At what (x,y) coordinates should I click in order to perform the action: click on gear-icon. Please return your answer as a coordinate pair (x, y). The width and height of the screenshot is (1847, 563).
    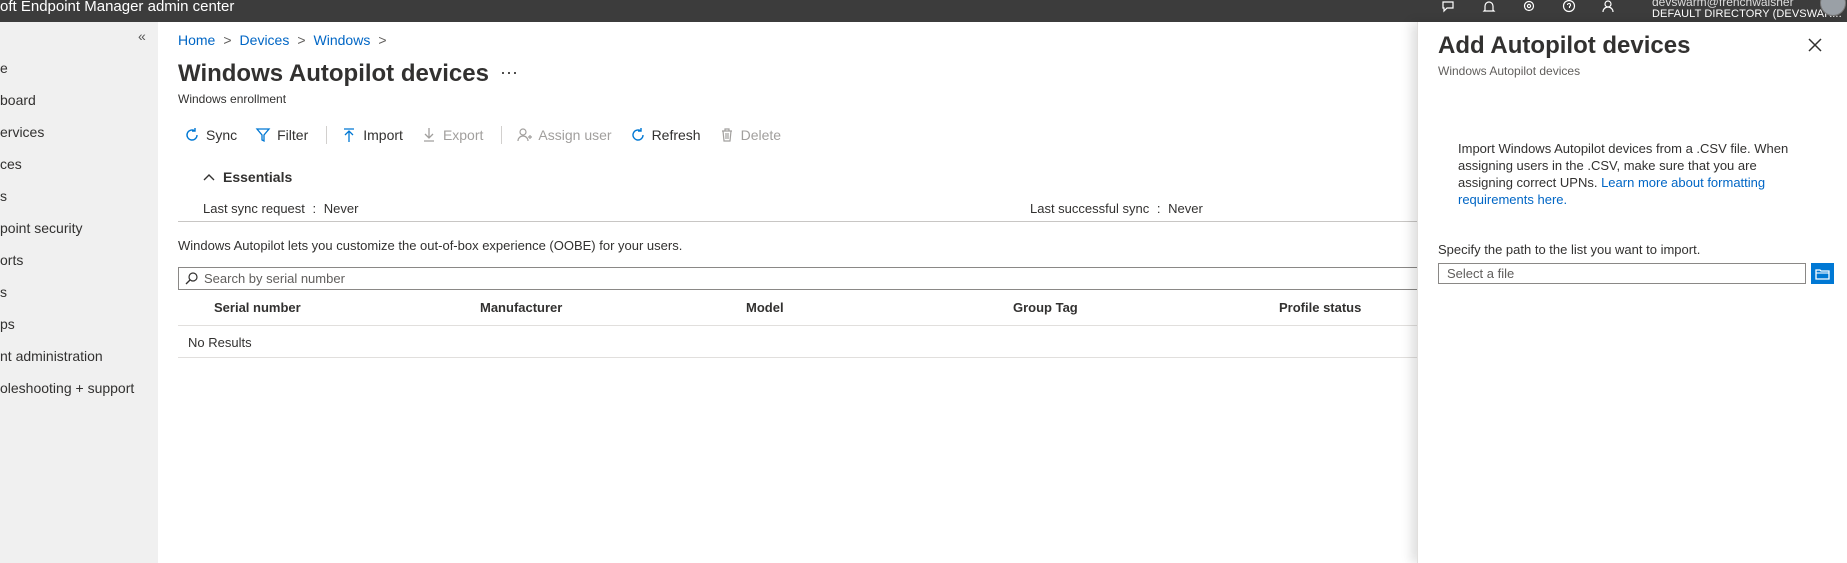
    Looking at the image, I should click on (1529, 7).